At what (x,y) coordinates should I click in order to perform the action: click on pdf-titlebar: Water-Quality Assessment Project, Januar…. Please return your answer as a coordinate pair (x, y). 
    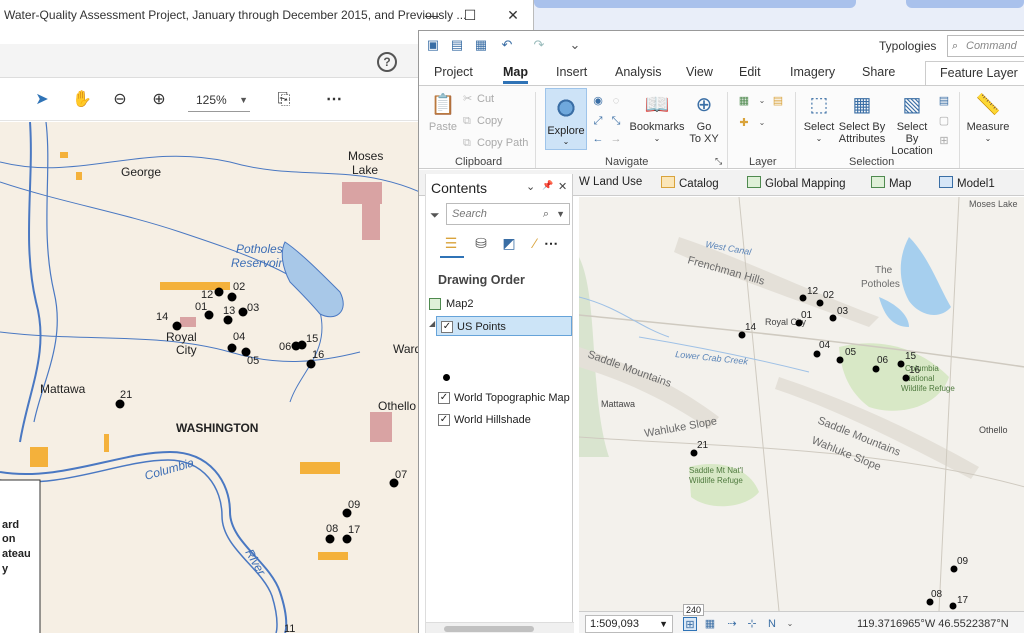
    Looking at the image, I should click on (266, 15).